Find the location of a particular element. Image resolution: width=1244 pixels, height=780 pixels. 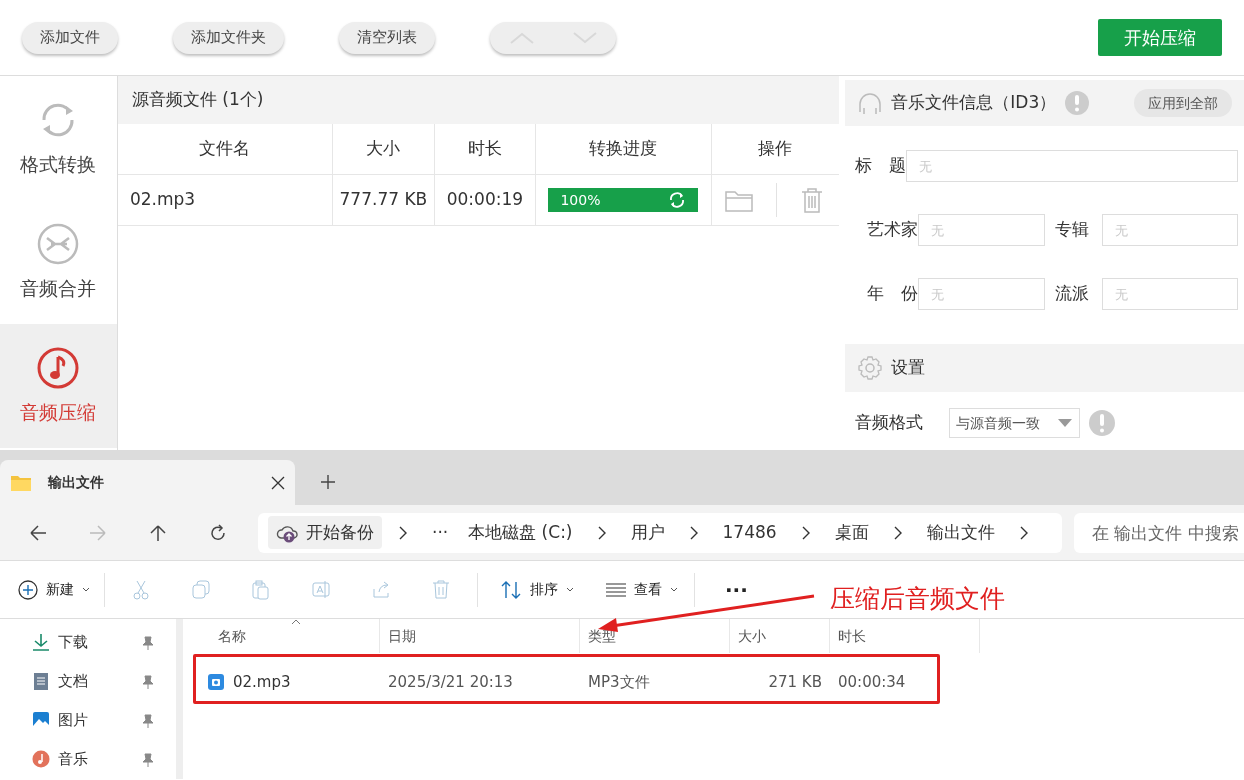

toolbar-button: 添加文件 is located at coordinates (70, 37).